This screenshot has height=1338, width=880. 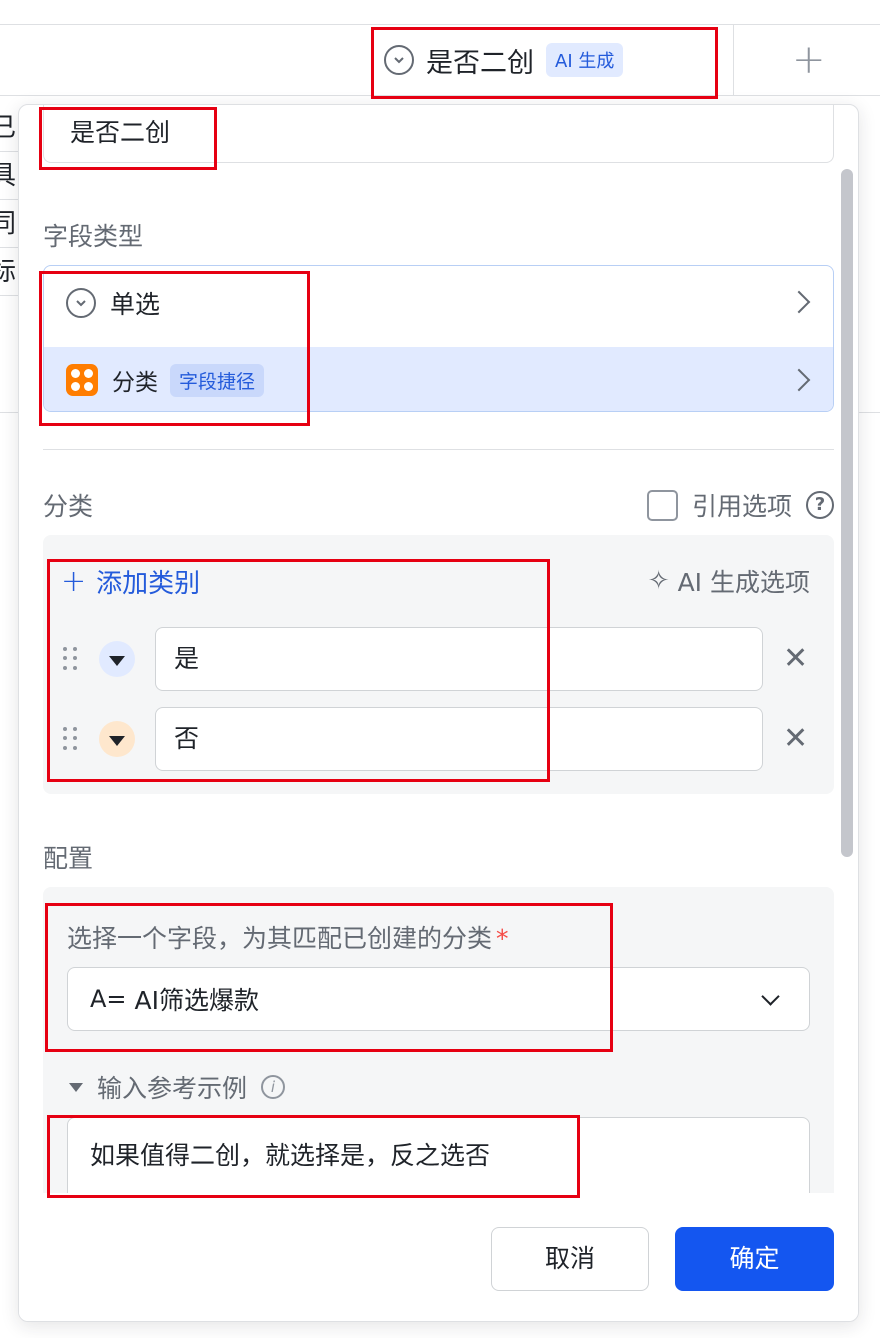 I want to click on column-title: 是否二创, so click(x=480, y=63).